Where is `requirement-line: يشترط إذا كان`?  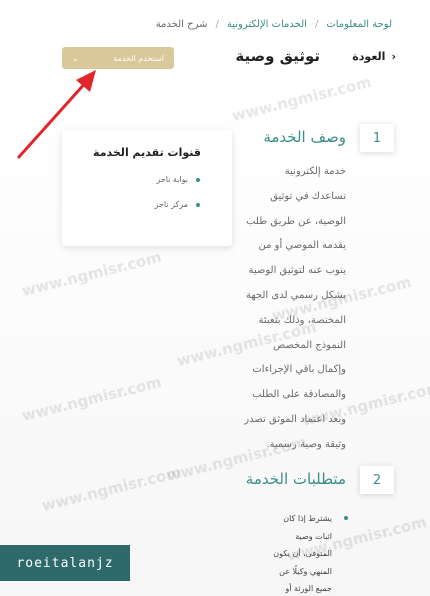
requirement-line: يشترط إذا كان is located at coordinates (307, 518).